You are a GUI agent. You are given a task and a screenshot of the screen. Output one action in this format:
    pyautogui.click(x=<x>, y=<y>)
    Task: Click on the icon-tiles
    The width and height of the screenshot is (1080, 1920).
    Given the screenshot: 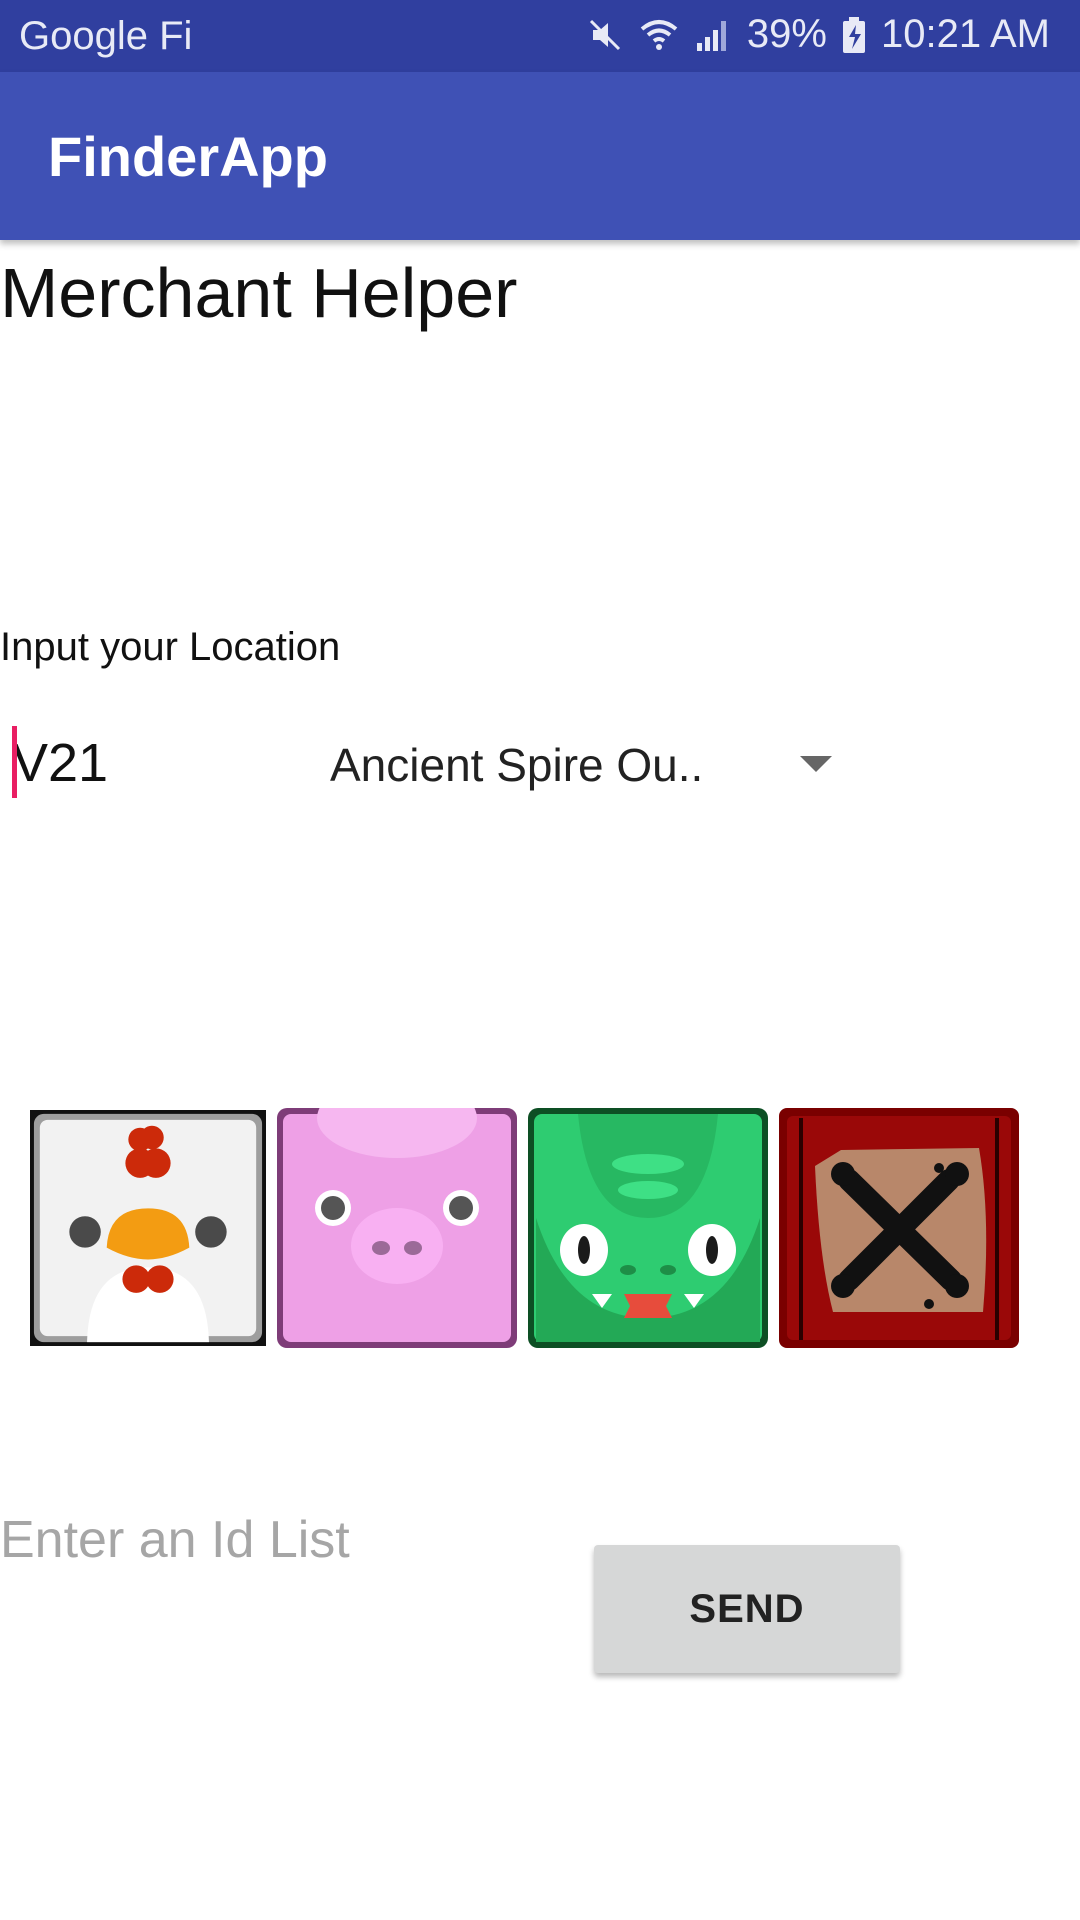 What is the action you would take?
    pyautogui.click(x=530, y=1228)
    